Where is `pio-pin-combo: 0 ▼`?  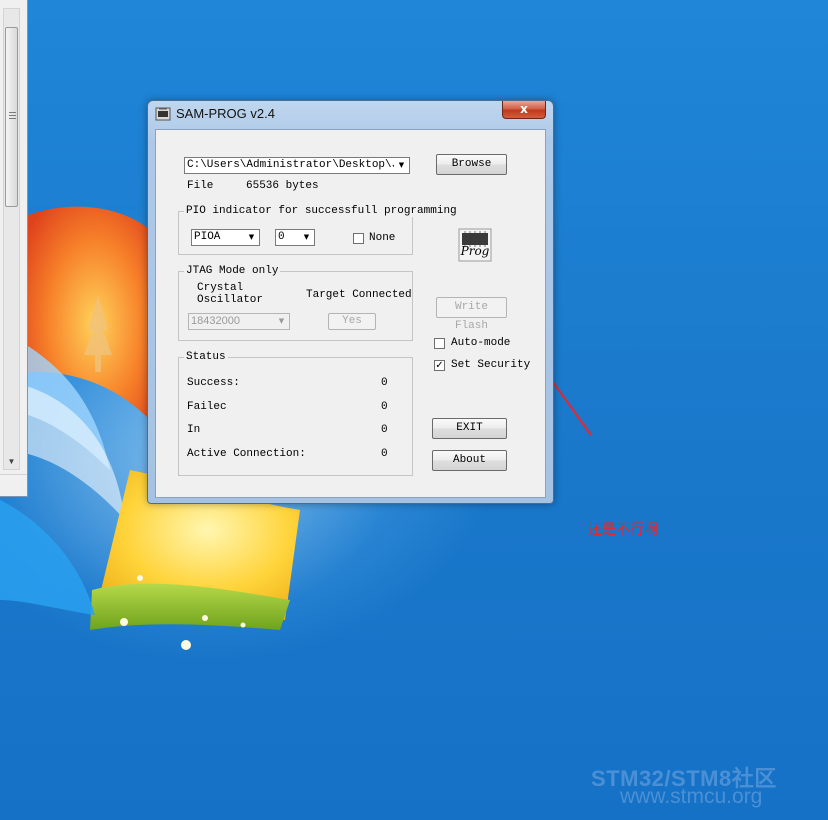
pio-pin-combo: 0 ▼ is located at coordinates (295, 237).